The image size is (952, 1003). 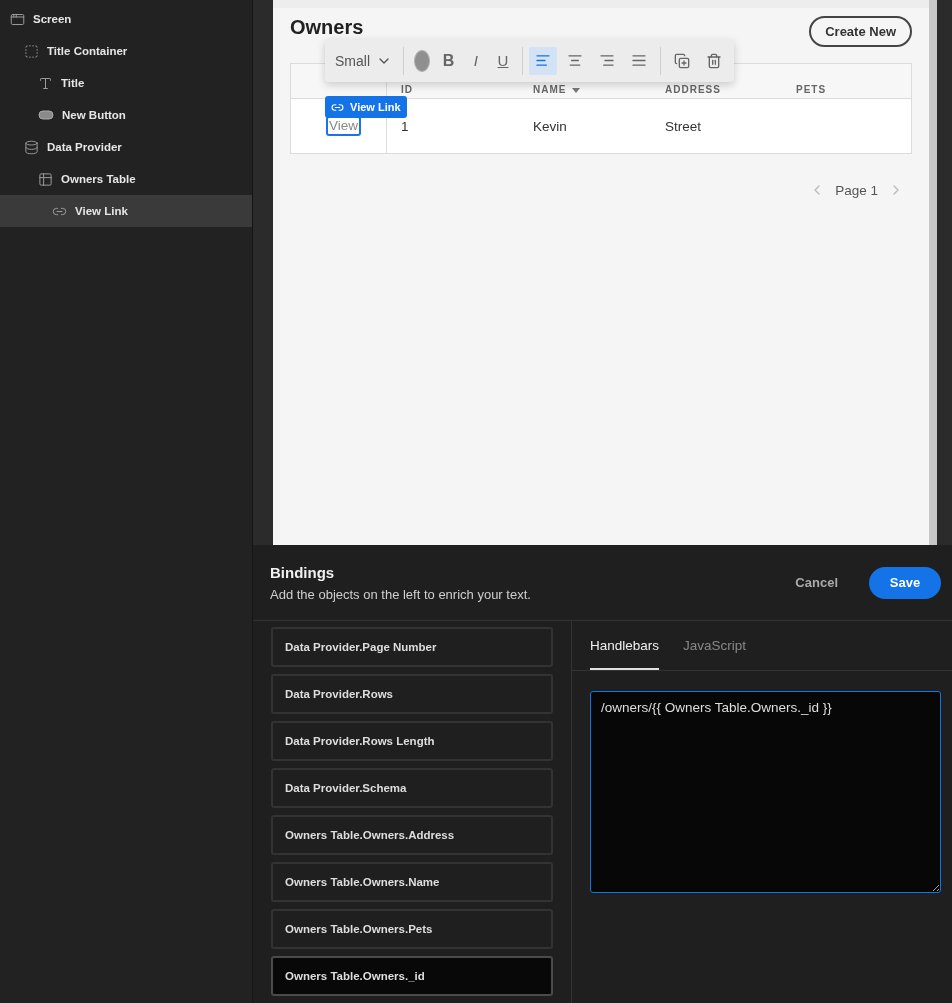 What do you see at coordinates (94, 115) in the screenshot?
I see `tree-item-label: New Button` at bounding box center [94, 115].